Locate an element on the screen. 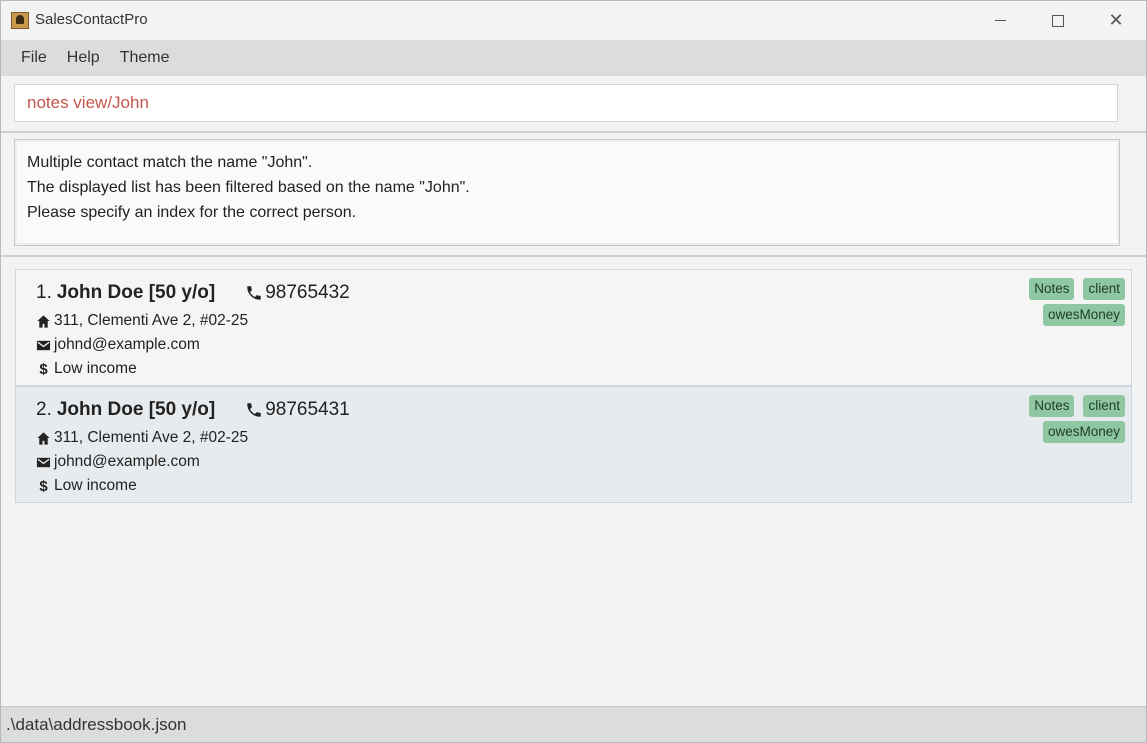  menu-file: File is located at coordinates (34, 58).